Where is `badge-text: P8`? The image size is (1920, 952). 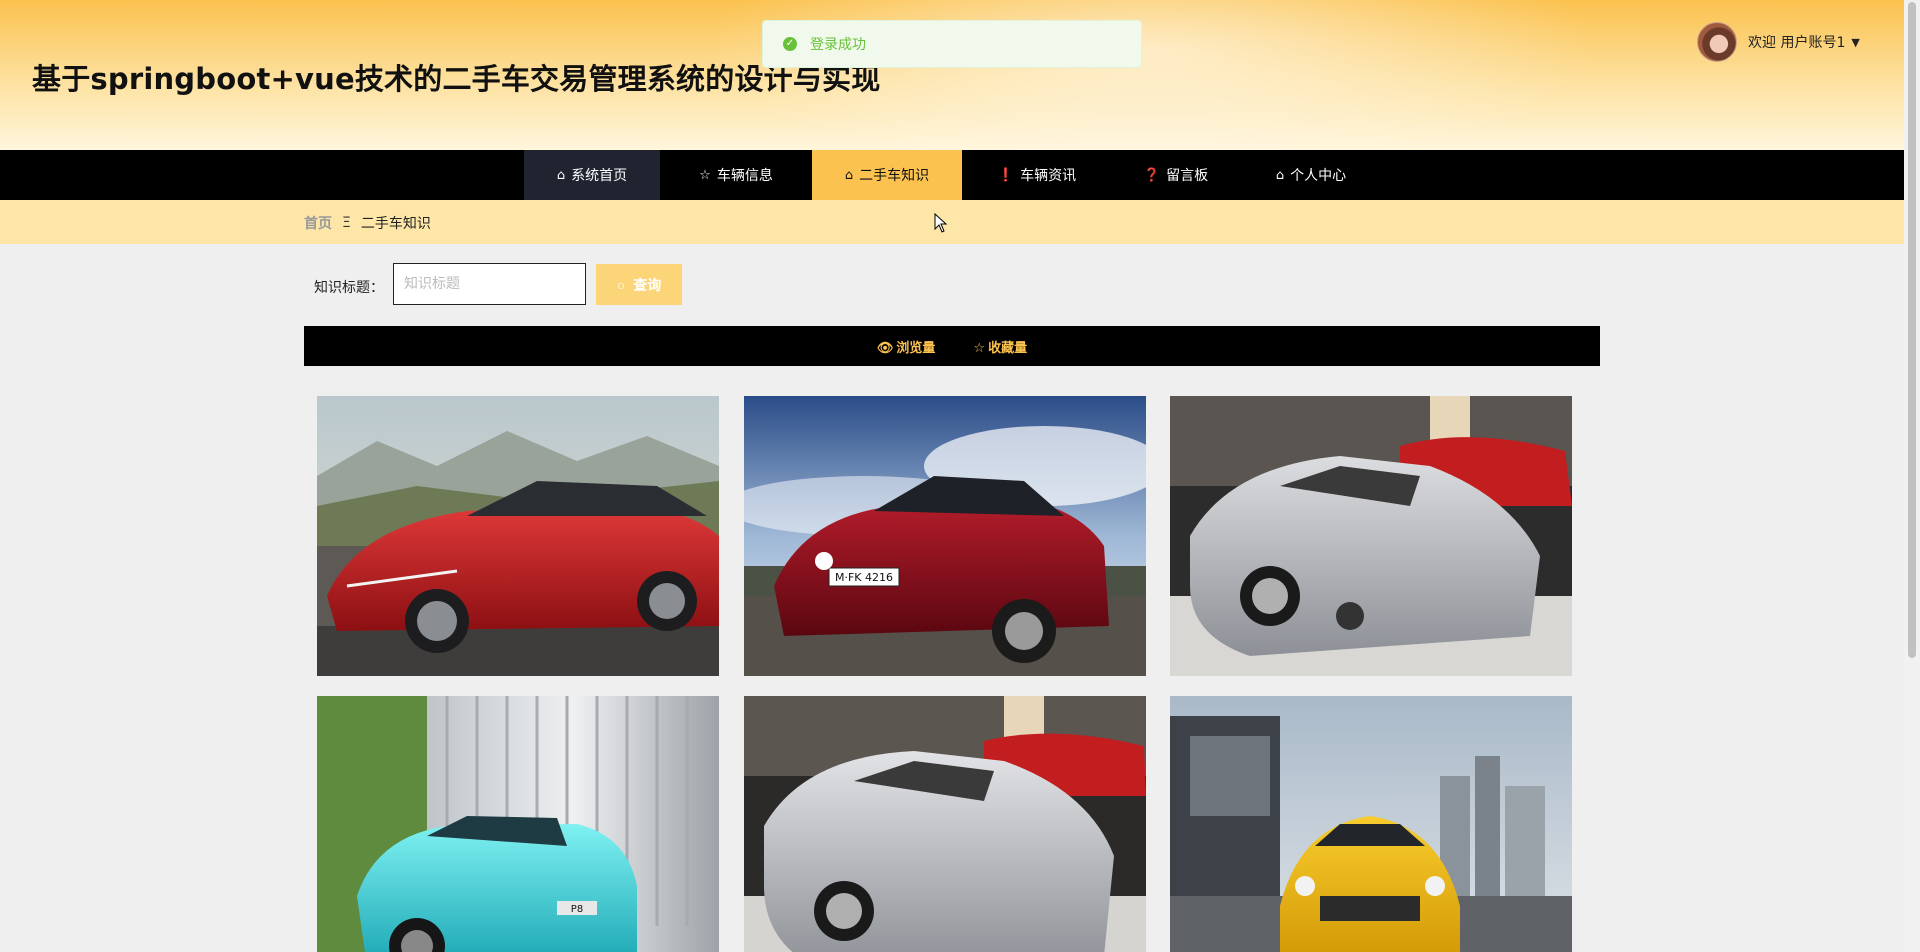
badge-text: P8 is located at coordinates (577, 909).